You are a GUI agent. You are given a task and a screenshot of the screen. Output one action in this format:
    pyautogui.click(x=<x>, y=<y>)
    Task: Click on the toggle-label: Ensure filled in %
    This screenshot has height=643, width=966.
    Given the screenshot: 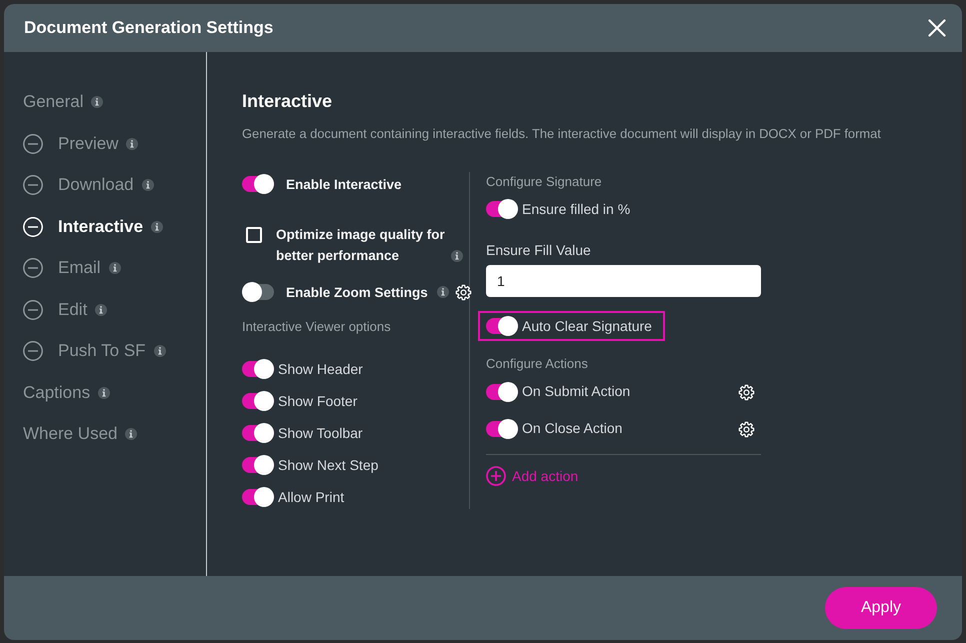 What is the action you would take?
    pyautogui.click(x=576, y=209)
    